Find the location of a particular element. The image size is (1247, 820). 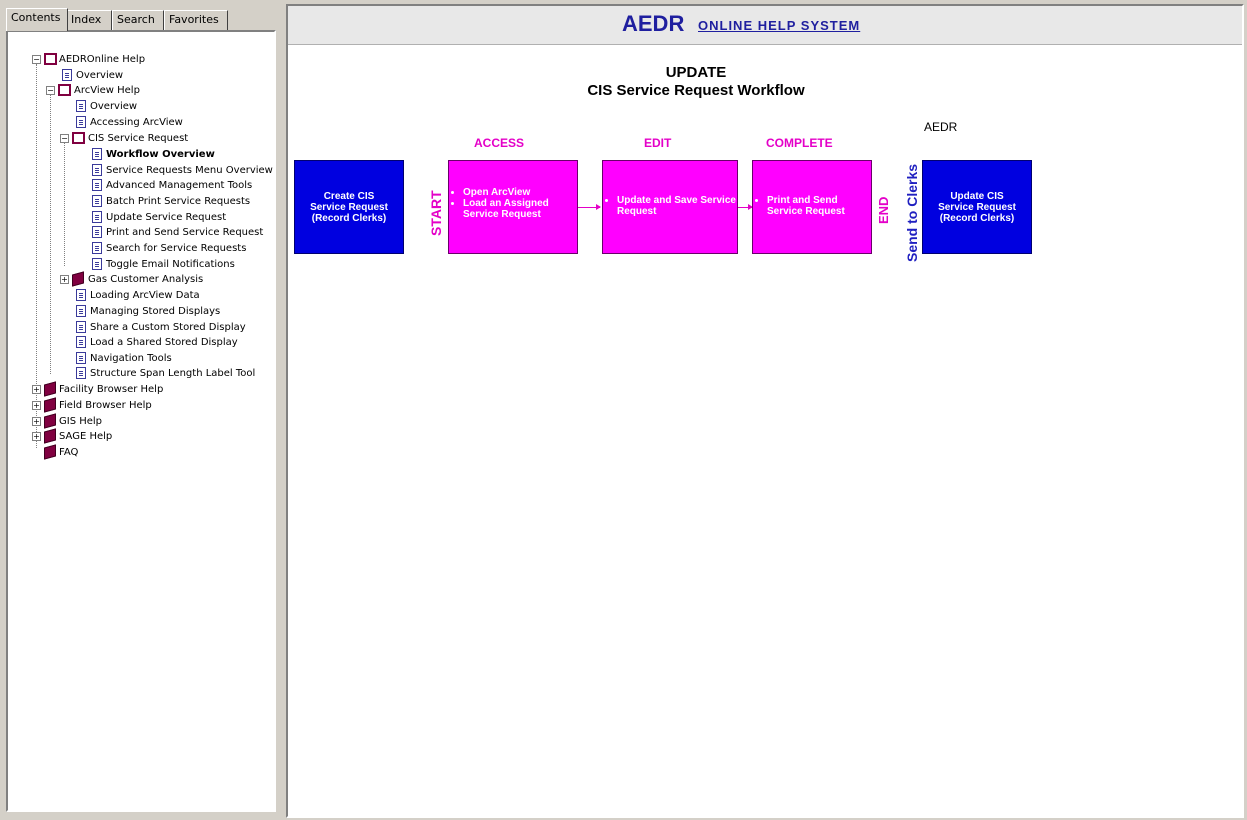

tree-item-cis-service-request: − CIS Service Request is located at coordinates (142, 138).